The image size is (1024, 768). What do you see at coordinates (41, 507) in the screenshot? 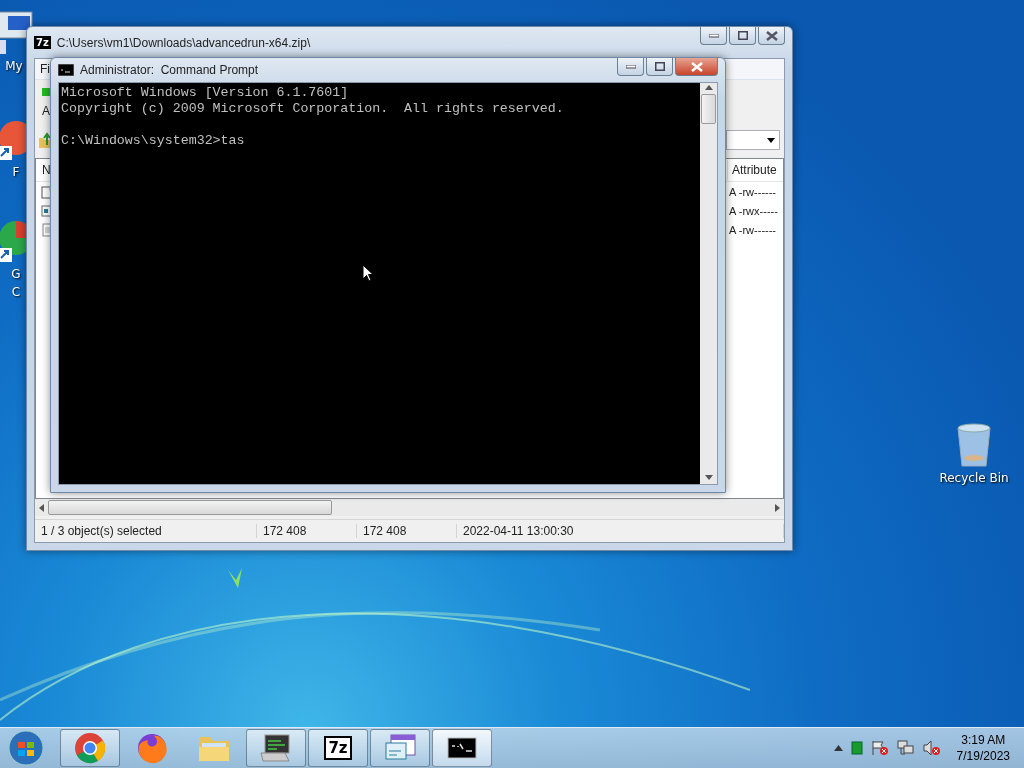
I see `scroll-left-icon` at bounding box center [41, 507].